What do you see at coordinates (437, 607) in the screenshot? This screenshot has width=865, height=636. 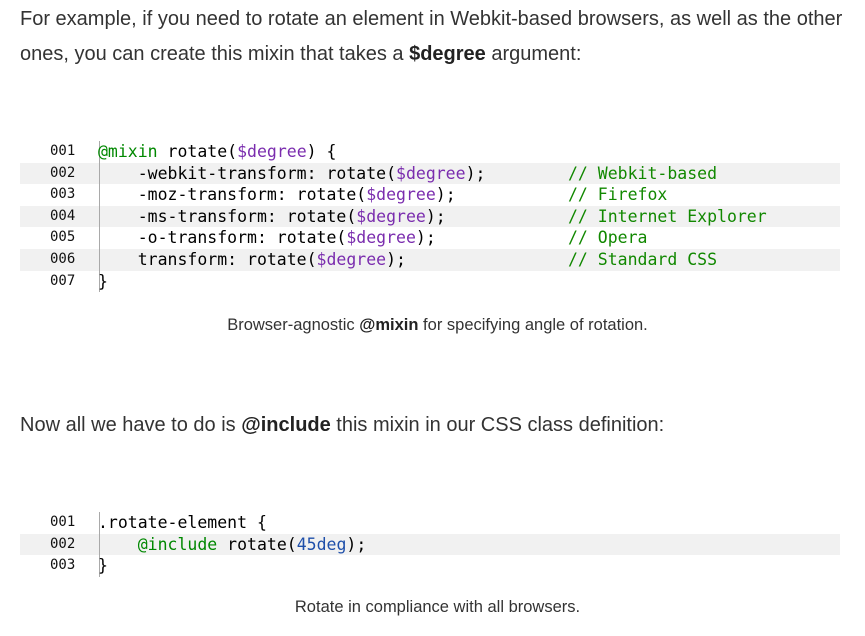 I see `caption-rotate: Rotate in compliance with all browsers.` at bounding box center [437, 607].